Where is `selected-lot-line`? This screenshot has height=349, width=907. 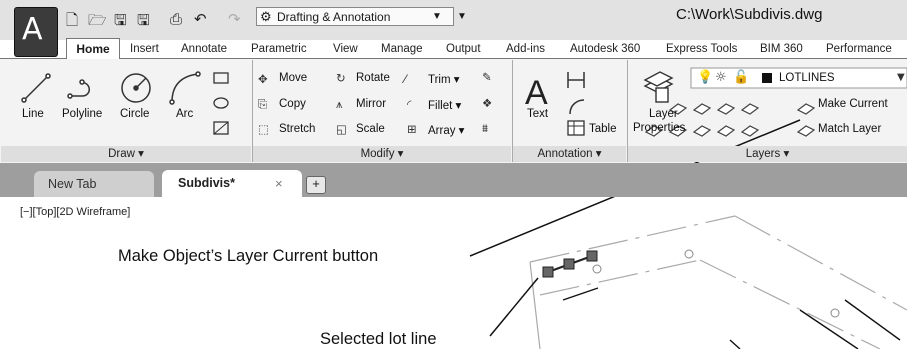 selected-lot-line is located at coordinates (570, 264).